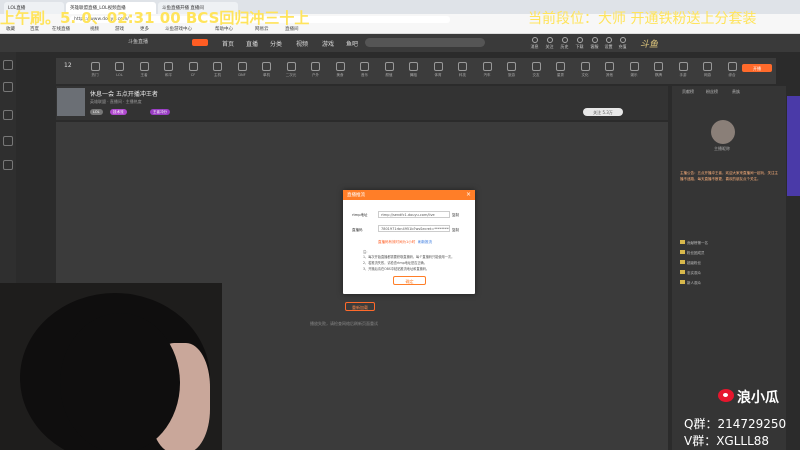 This screenshot has width=800, height=450. I want to click on message-icon: 消息, so click(534, 43).